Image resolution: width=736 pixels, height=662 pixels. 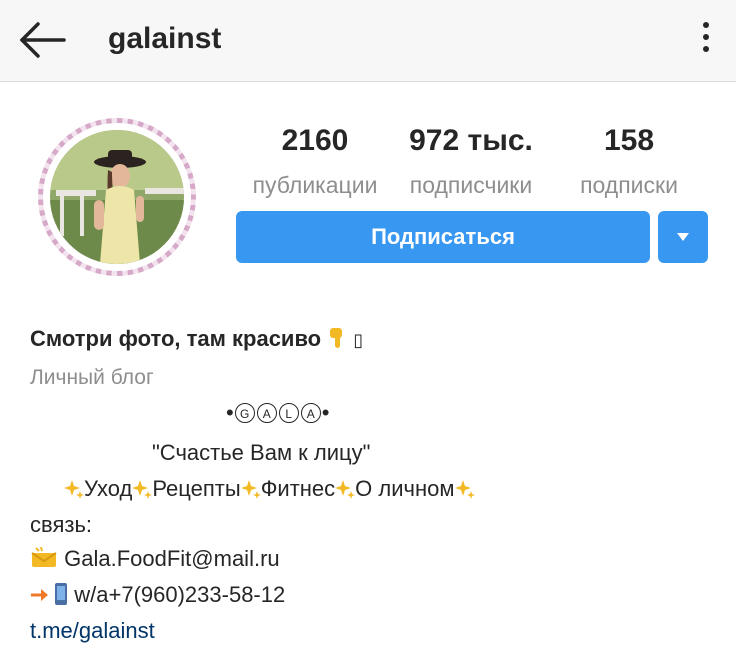 What do you see at coordinates (288, 413) in the screenshot?
I see `circled-letter: L` at bounding box center [288, 413].